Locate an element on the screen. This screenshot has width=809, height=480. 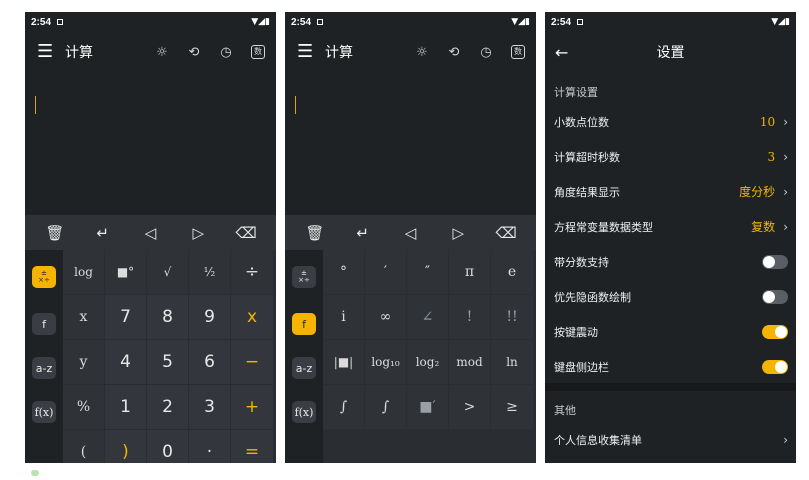
key-page2-r1c5: e is located at coordinates (512, 272).